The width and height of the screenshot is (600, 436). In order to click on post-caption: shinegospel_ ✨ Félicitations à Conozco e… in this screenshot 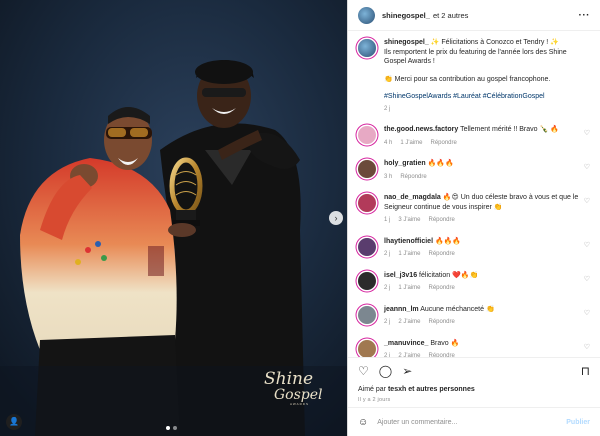, I will do `click(474, 76)`.